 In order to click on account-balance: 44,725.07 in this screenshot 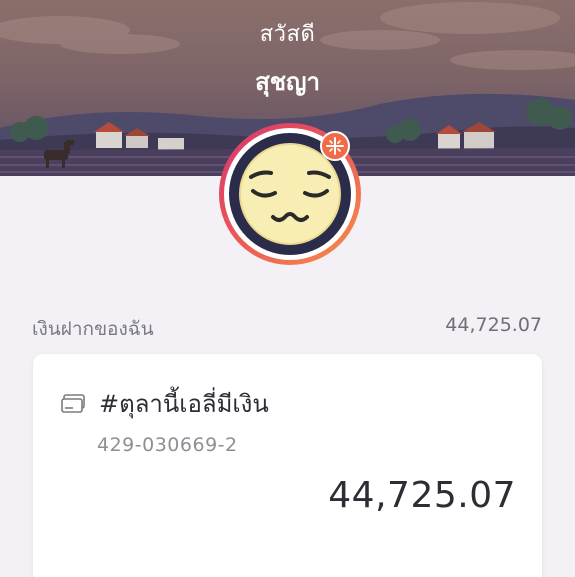, I will do `click(422, 495)`.